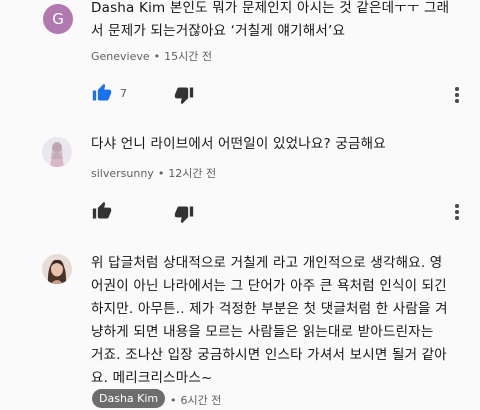 This screenshot has width=480, height=410. What do you see at coordinates (120, 56) in the screenshot?
I see `username: Genevieve` at bounding box center [120, 56].